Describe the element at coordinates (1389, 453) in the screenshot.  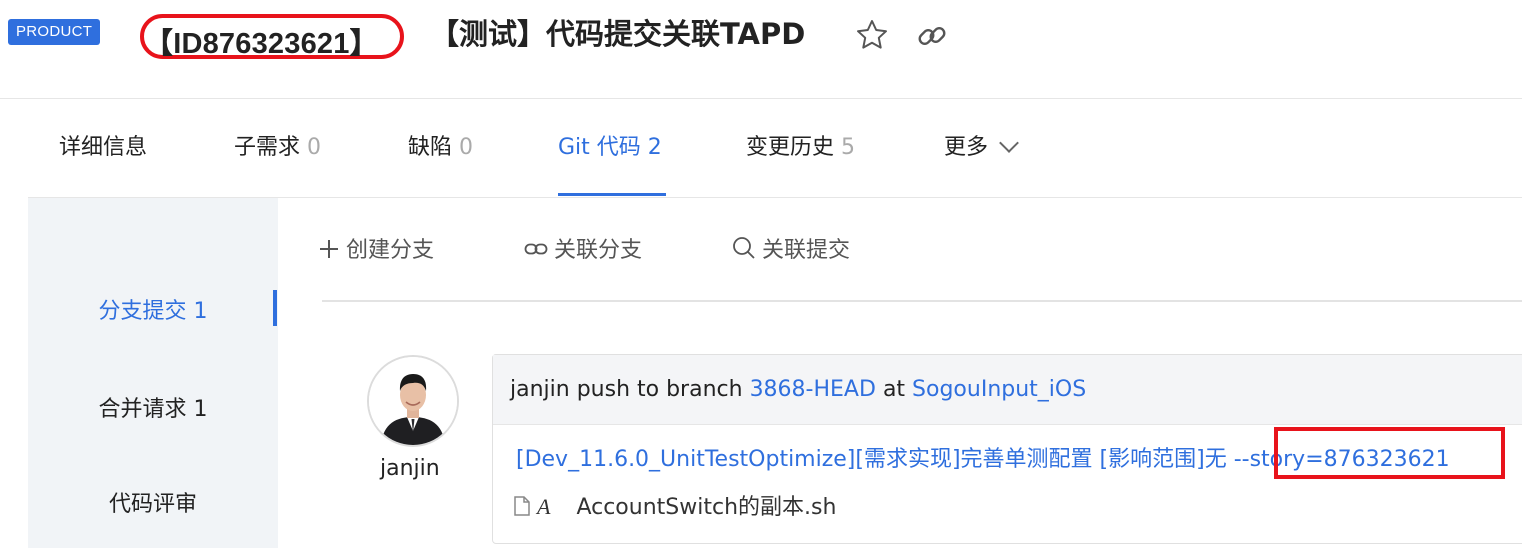
I see `story-ref-highlight` at that location.